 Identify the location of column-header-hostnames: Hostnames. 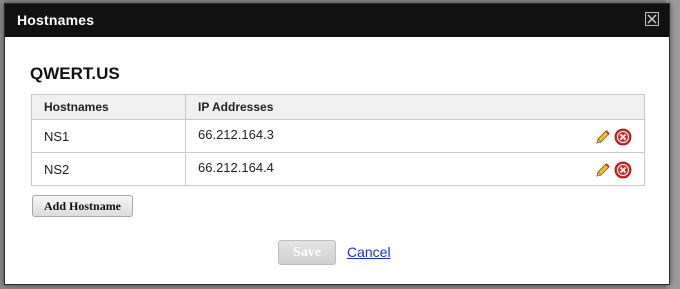
(108, 107).